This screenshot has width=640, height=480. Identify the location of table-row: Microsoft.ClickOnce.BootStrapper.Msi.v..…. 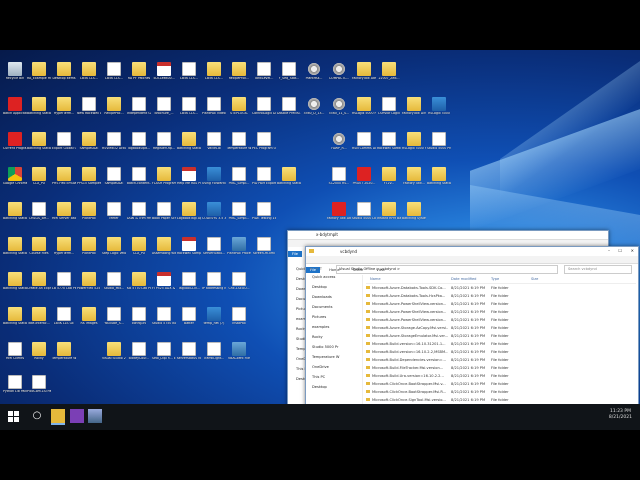
(496, 384).